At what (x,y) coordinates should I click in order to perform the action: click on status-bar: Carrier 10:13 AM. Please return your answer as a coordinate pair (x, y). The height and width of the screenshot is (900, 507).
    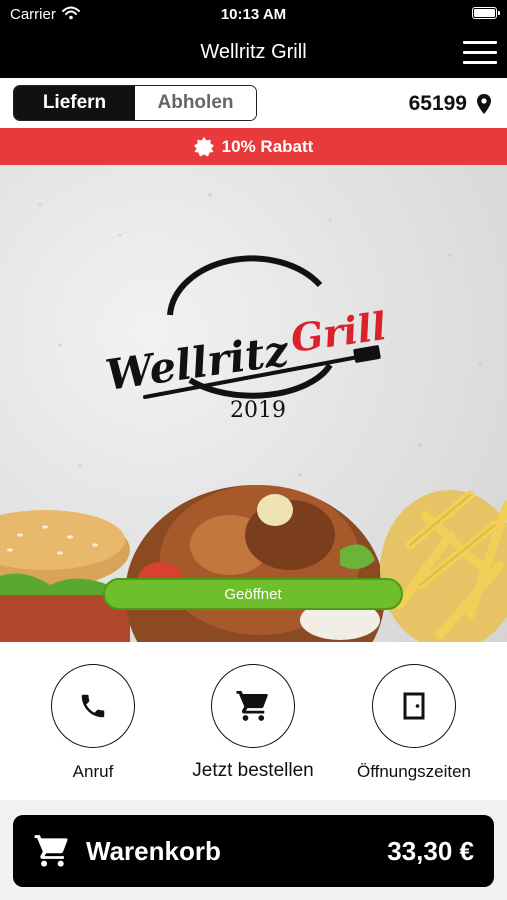
    Looking at the image, I should click on (253, 14).